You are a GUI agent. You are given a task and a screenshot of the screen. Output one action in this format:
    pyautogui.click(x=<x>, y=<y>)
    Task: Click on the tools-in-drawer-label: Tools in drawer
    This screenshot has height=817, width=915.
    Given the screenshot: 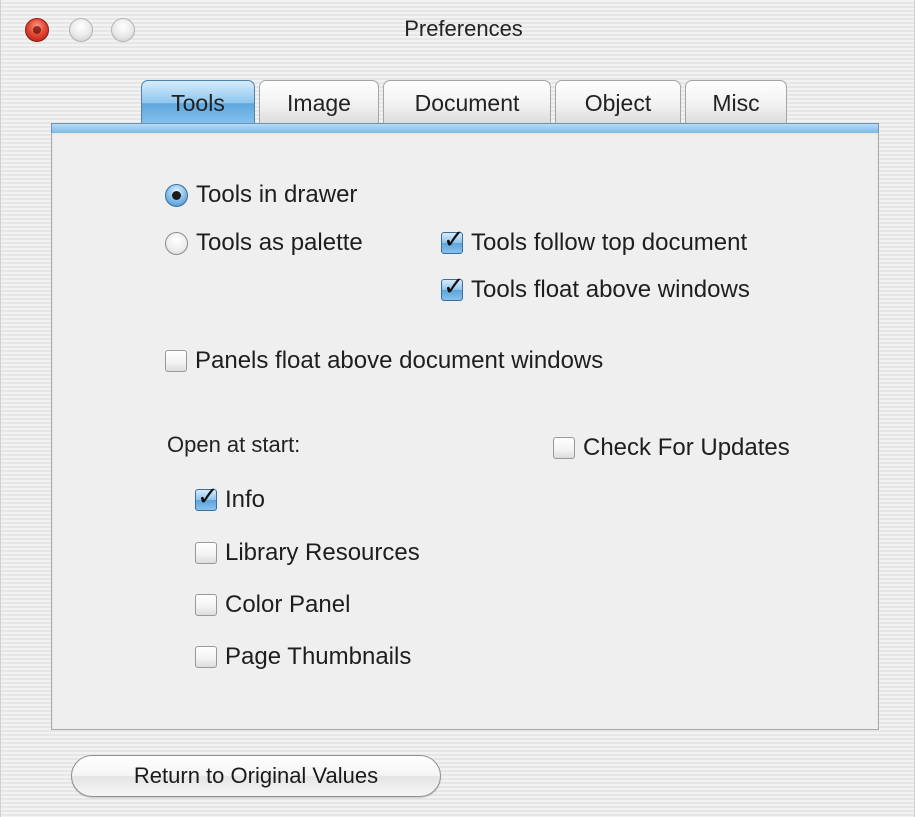 What is the action you would take?
    pyautogui.click(x=277, y=194)
    